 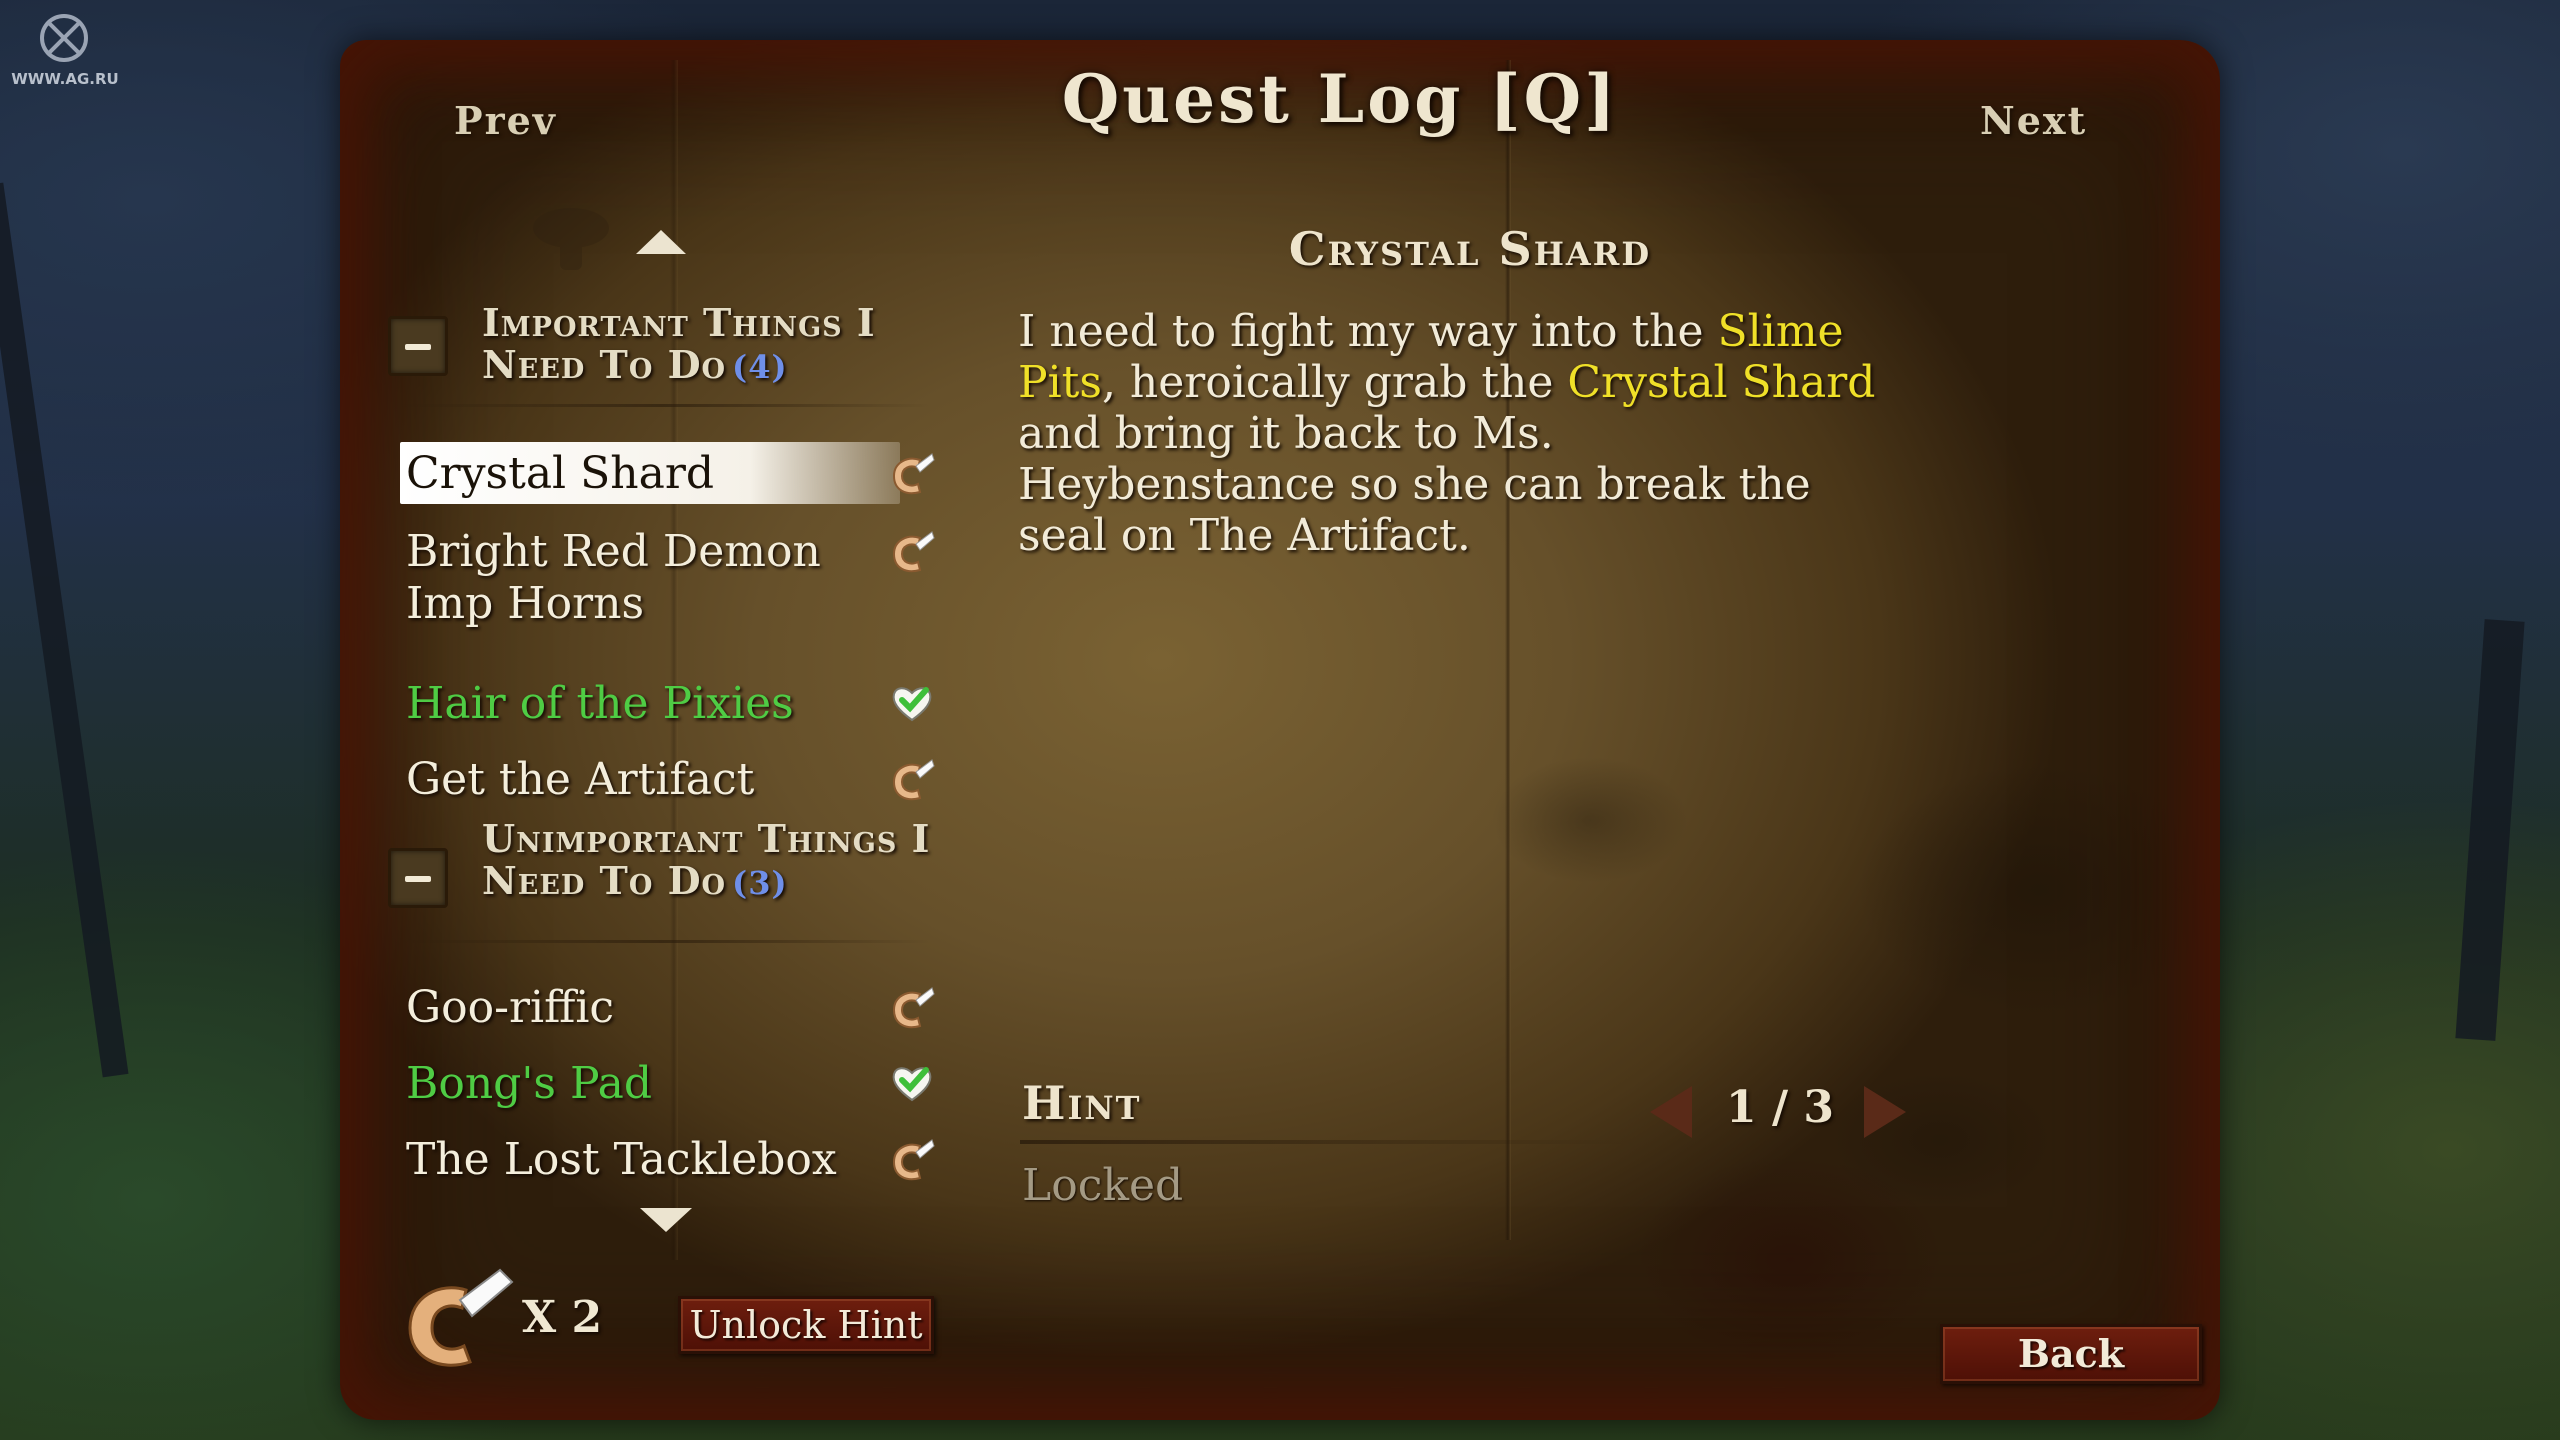 I want to click on category-important-title: Important Things I Need To Do (4), so click(x=712, y=345).